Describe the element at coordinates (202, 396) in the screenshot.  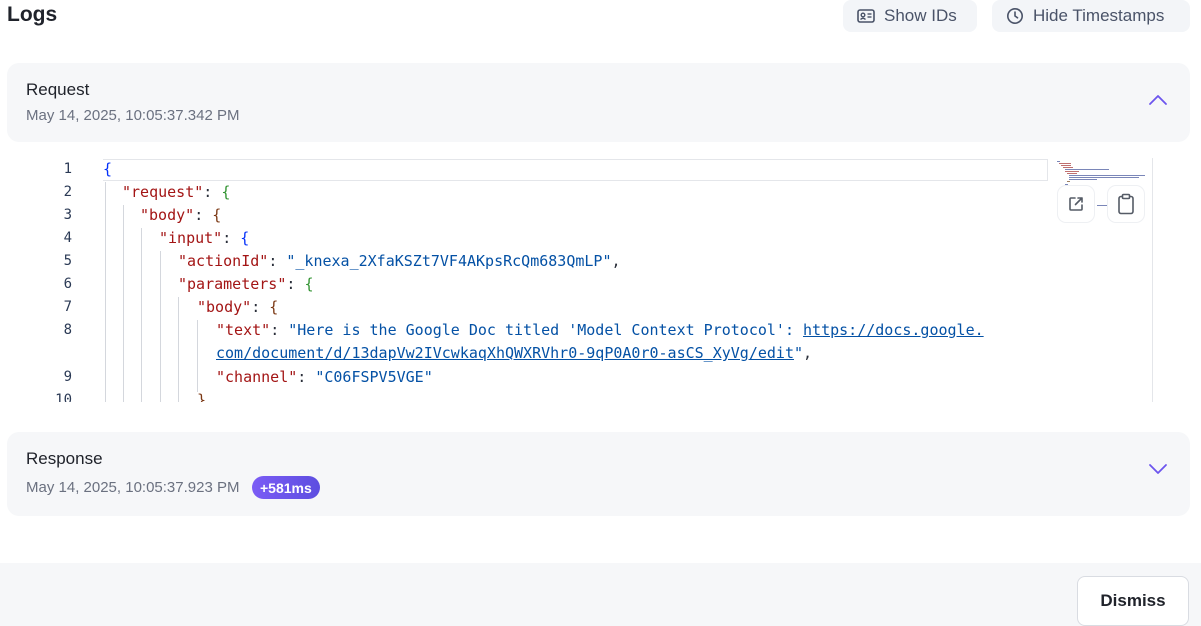
I see `code-line: }` at that location.